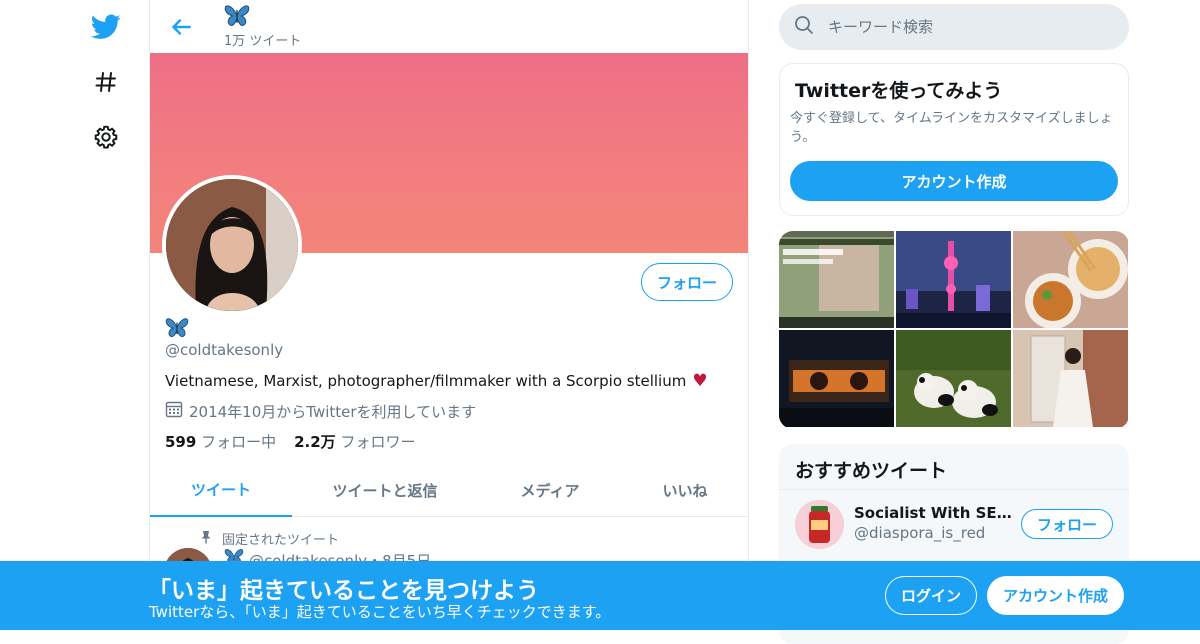 The image size is (1200, 644). Describe the element at coordinates (378, 442) in the screenshot. I see `followers-label: フォロワー` at that location.